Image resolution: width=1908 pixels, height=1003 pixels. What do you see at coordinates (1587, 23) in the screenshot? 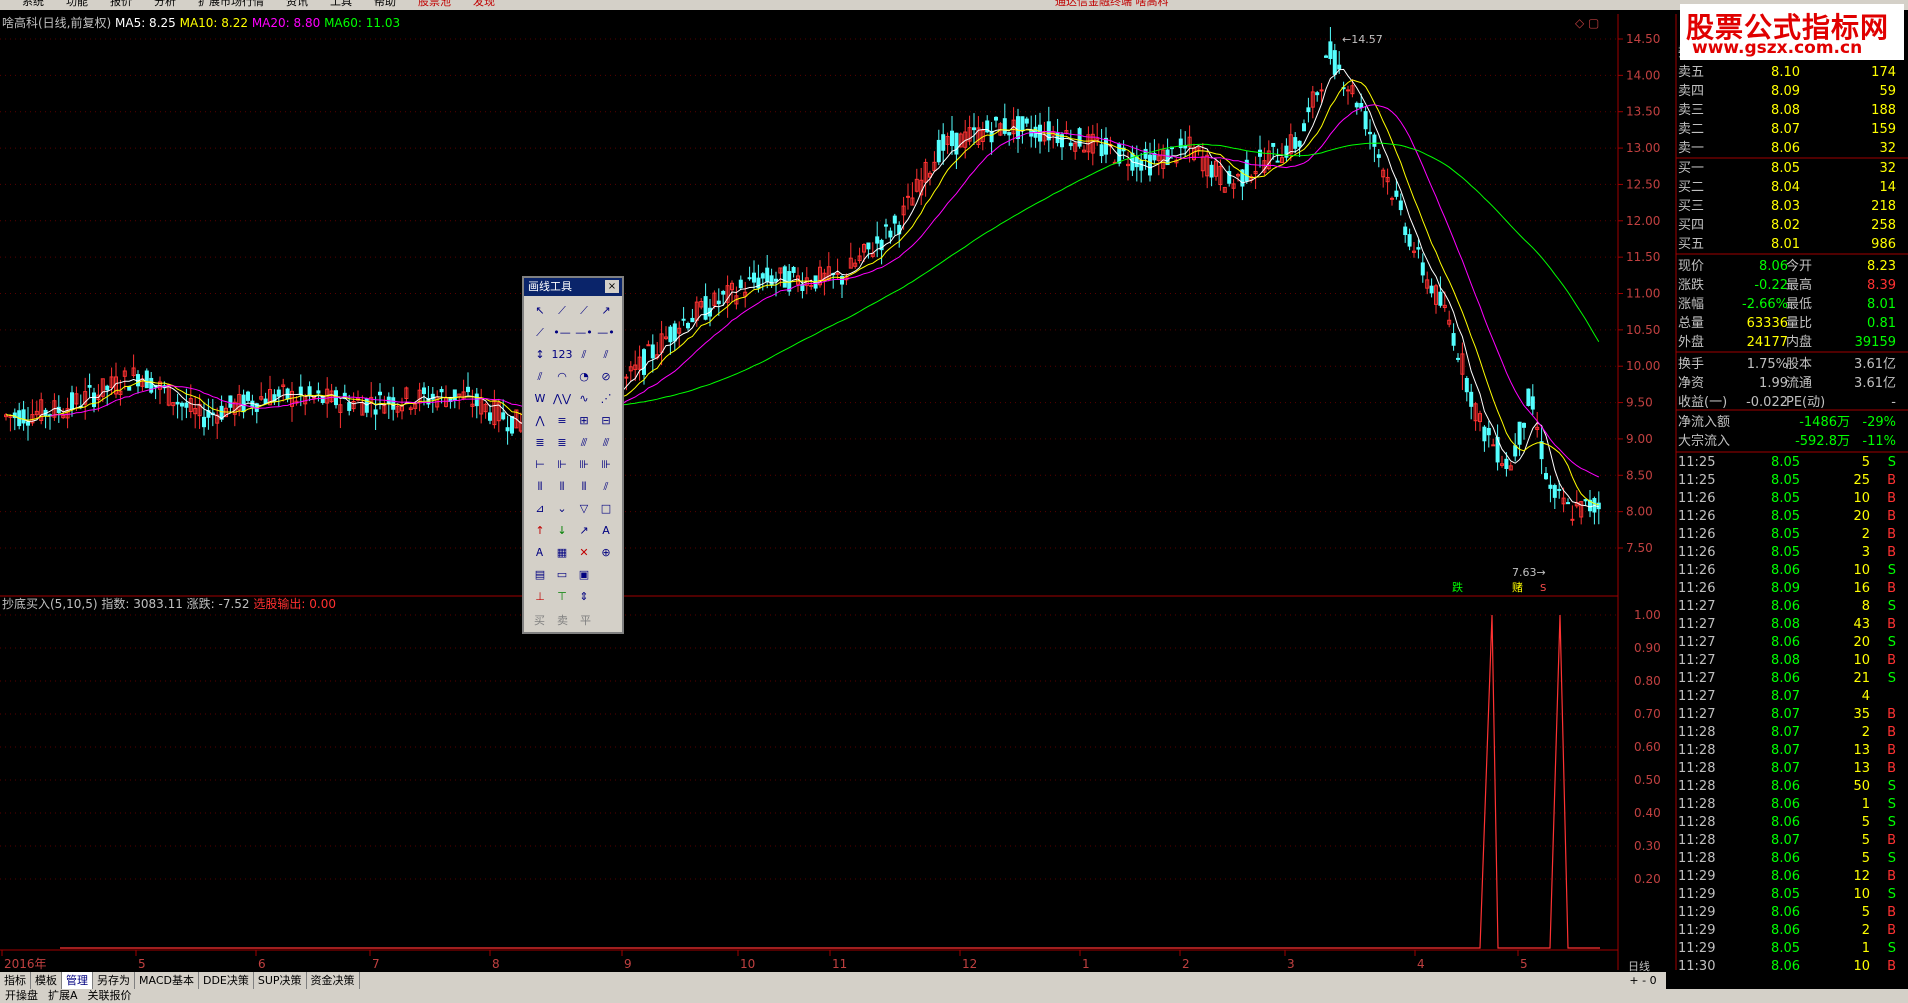
I see `panel-options-icon: ◇ ▢` at bounding box center [1587, 23].